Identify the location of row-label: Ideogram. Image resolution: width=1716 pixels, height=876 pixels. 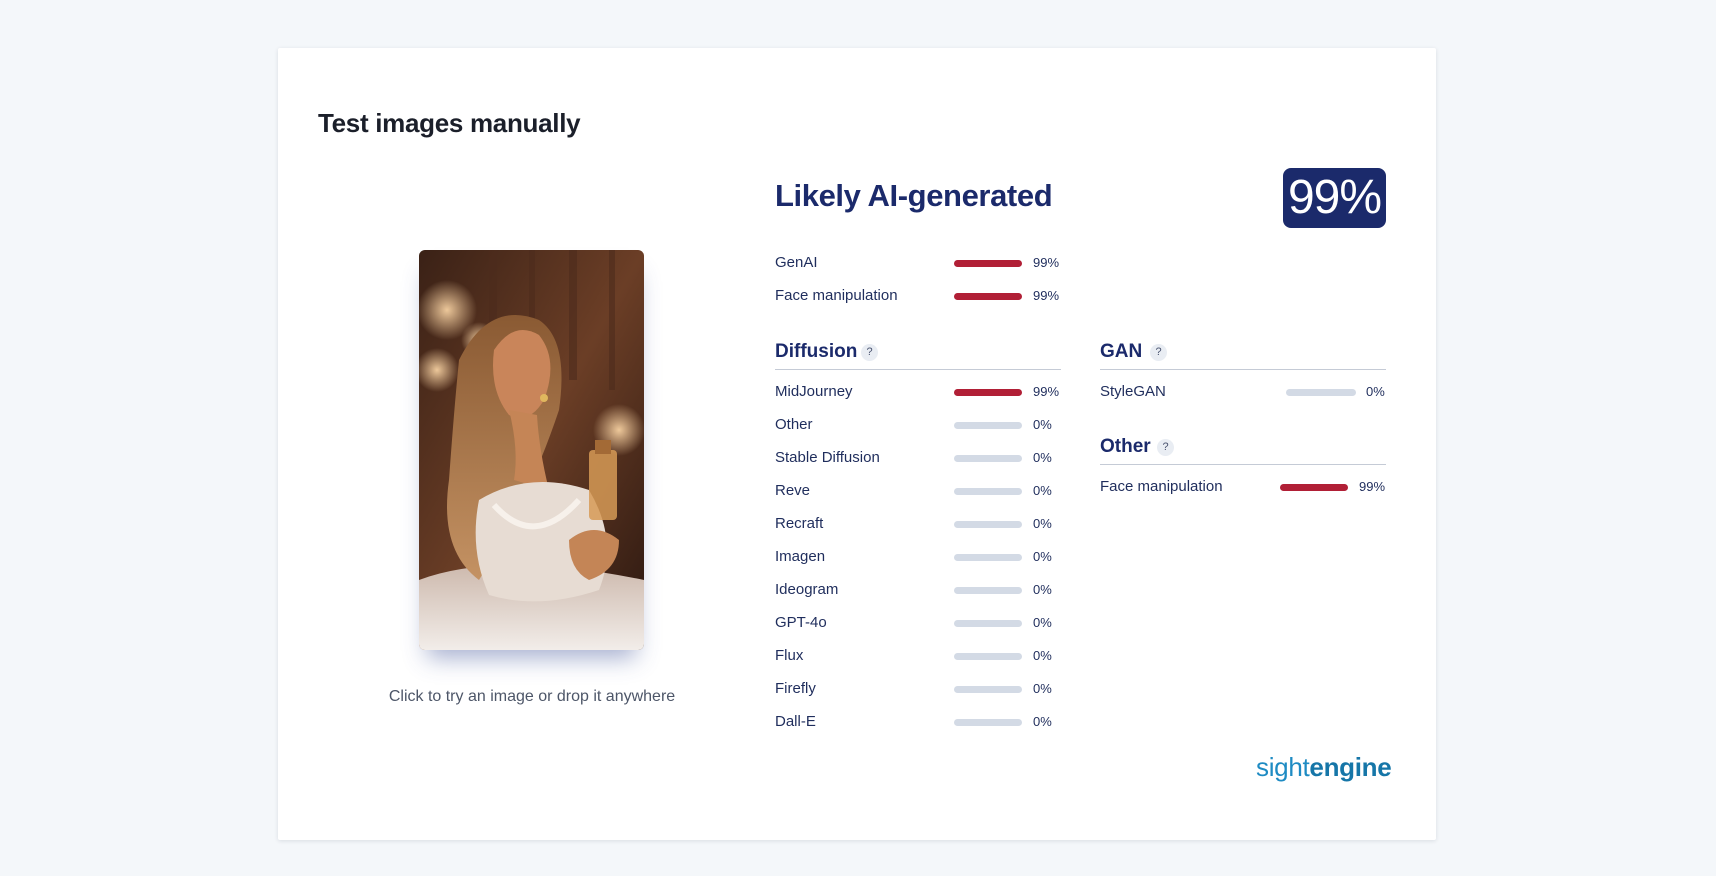
(807, 589).